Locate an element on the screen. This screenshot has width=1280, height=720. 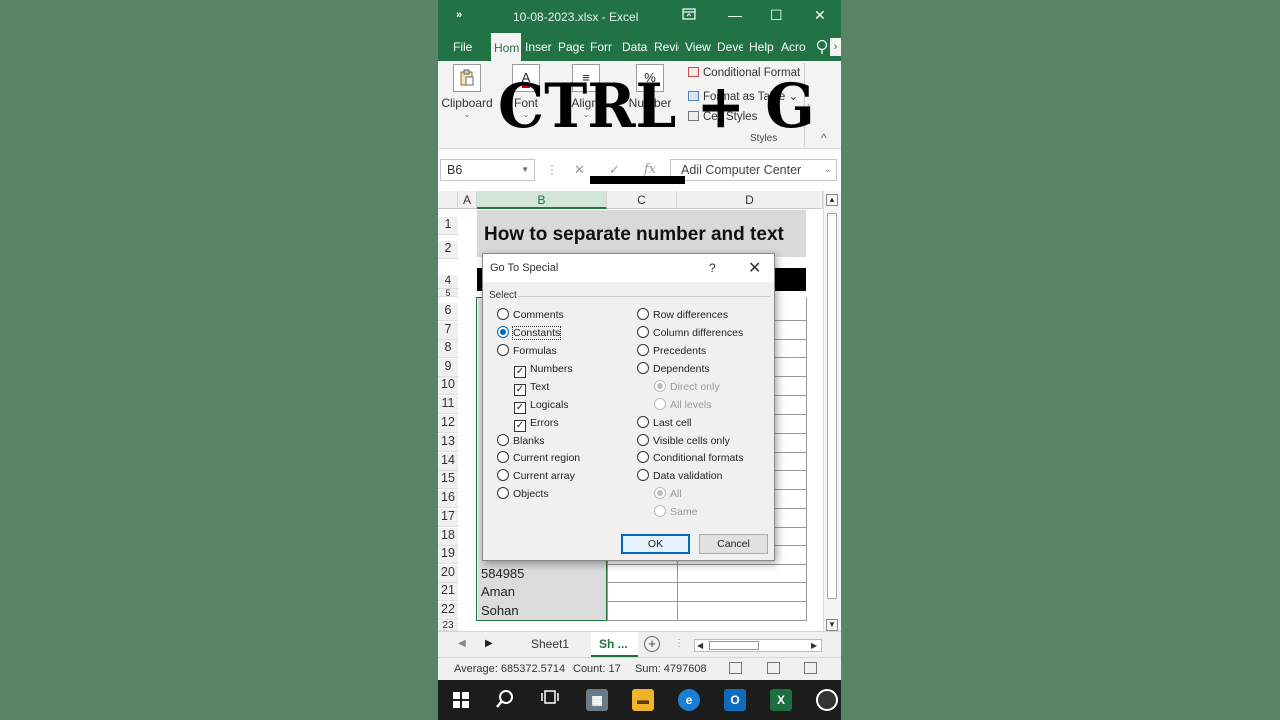
page-layout-view-icon is located at coordinates (773, 668).